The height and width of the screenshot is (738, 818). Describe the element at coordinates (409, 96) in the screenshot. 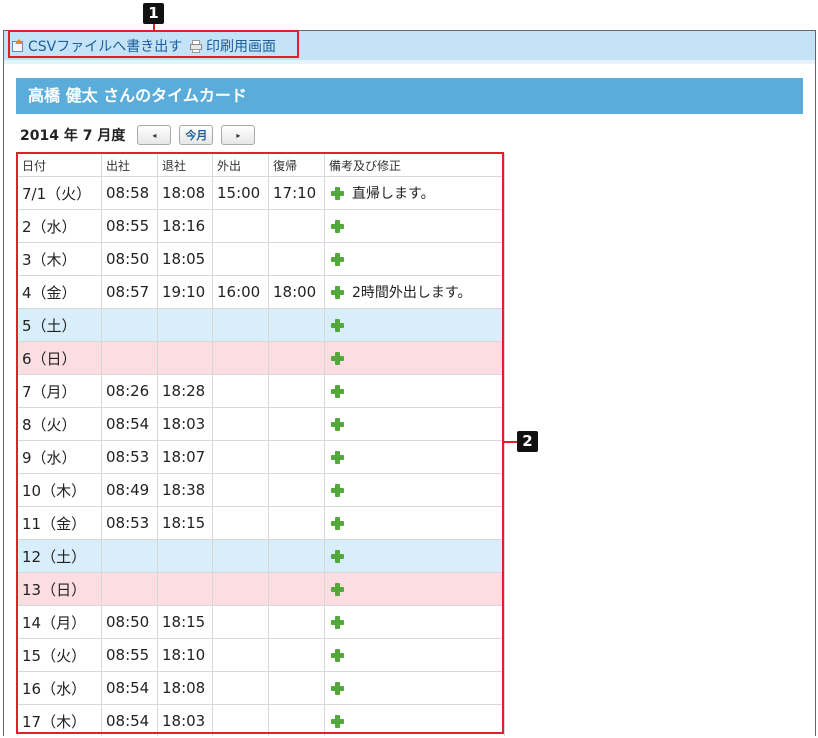

I see `page-title: 高橋 健太 さんのタイムカード` at that location.